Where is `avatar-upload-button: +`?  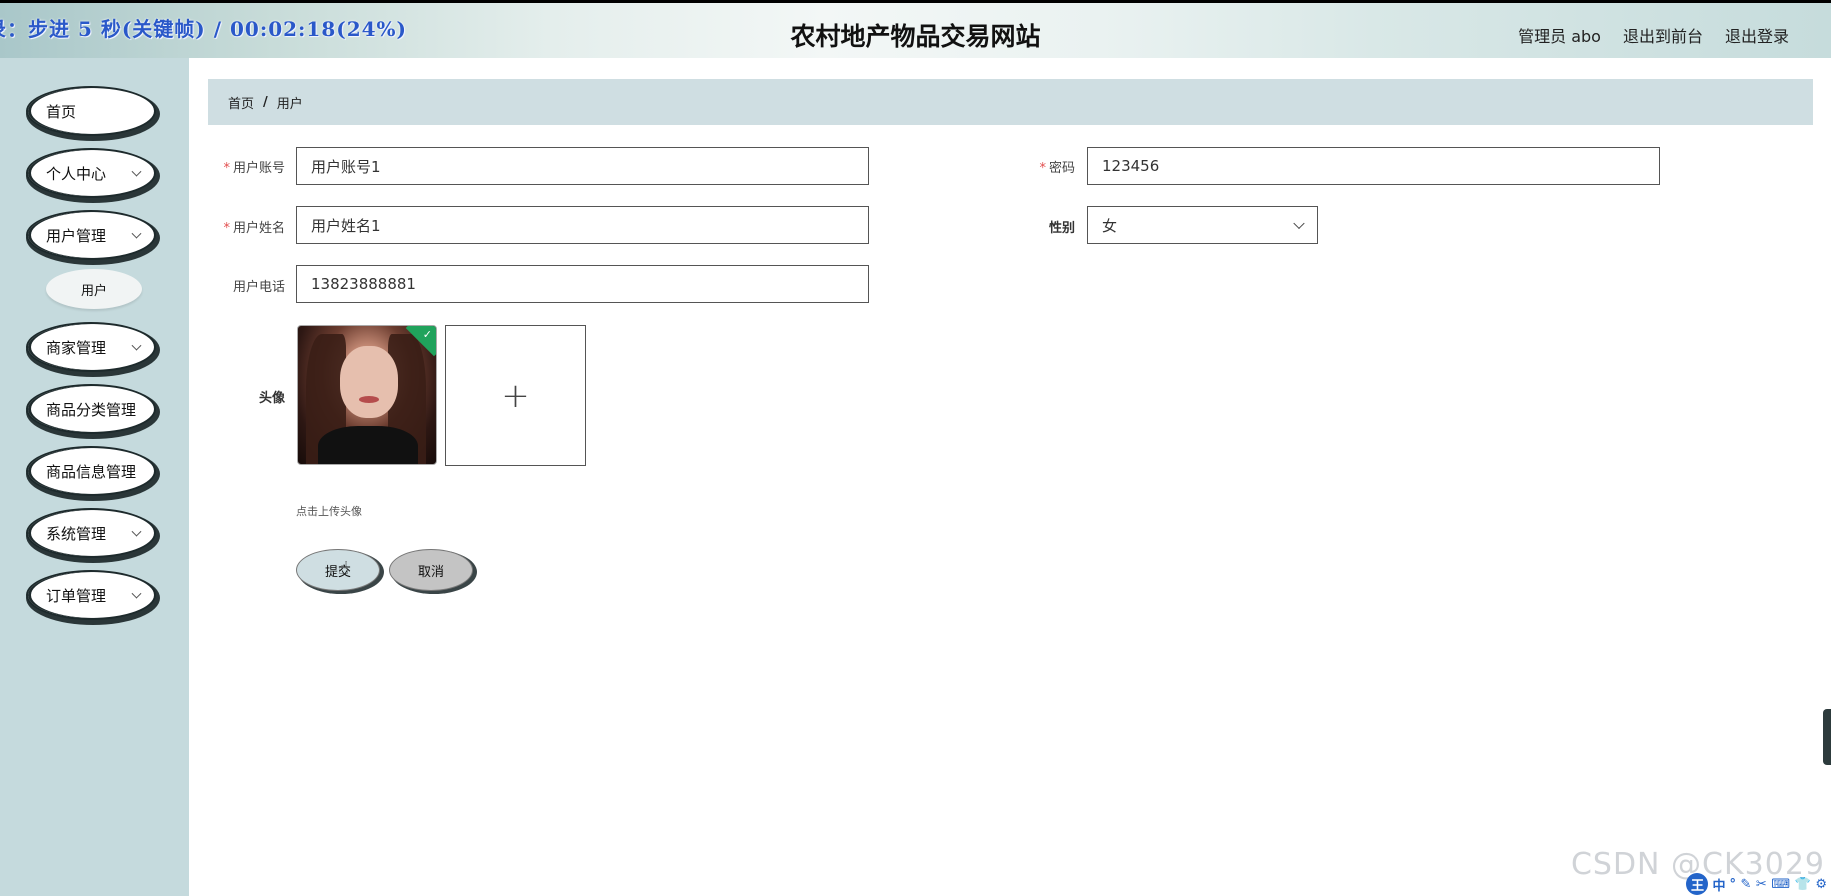 avatar-upload-button: + is located at coordinates (515, 395).